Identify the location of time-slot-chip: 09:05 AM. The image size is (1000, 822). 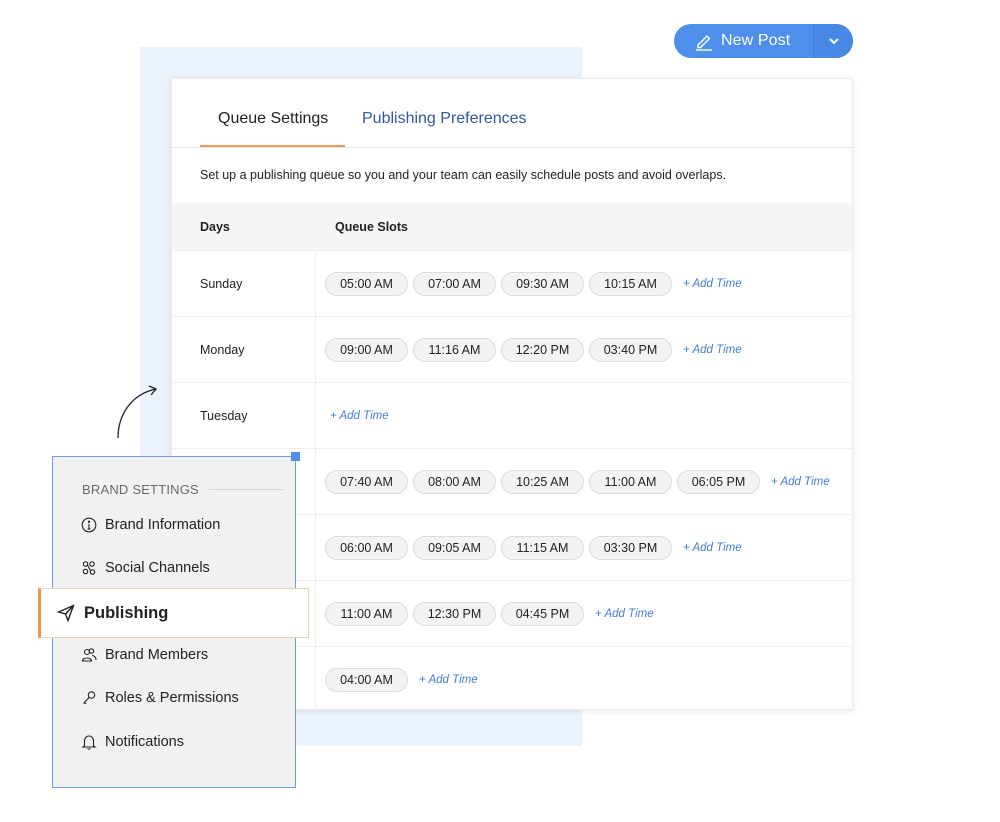
(454, 547).